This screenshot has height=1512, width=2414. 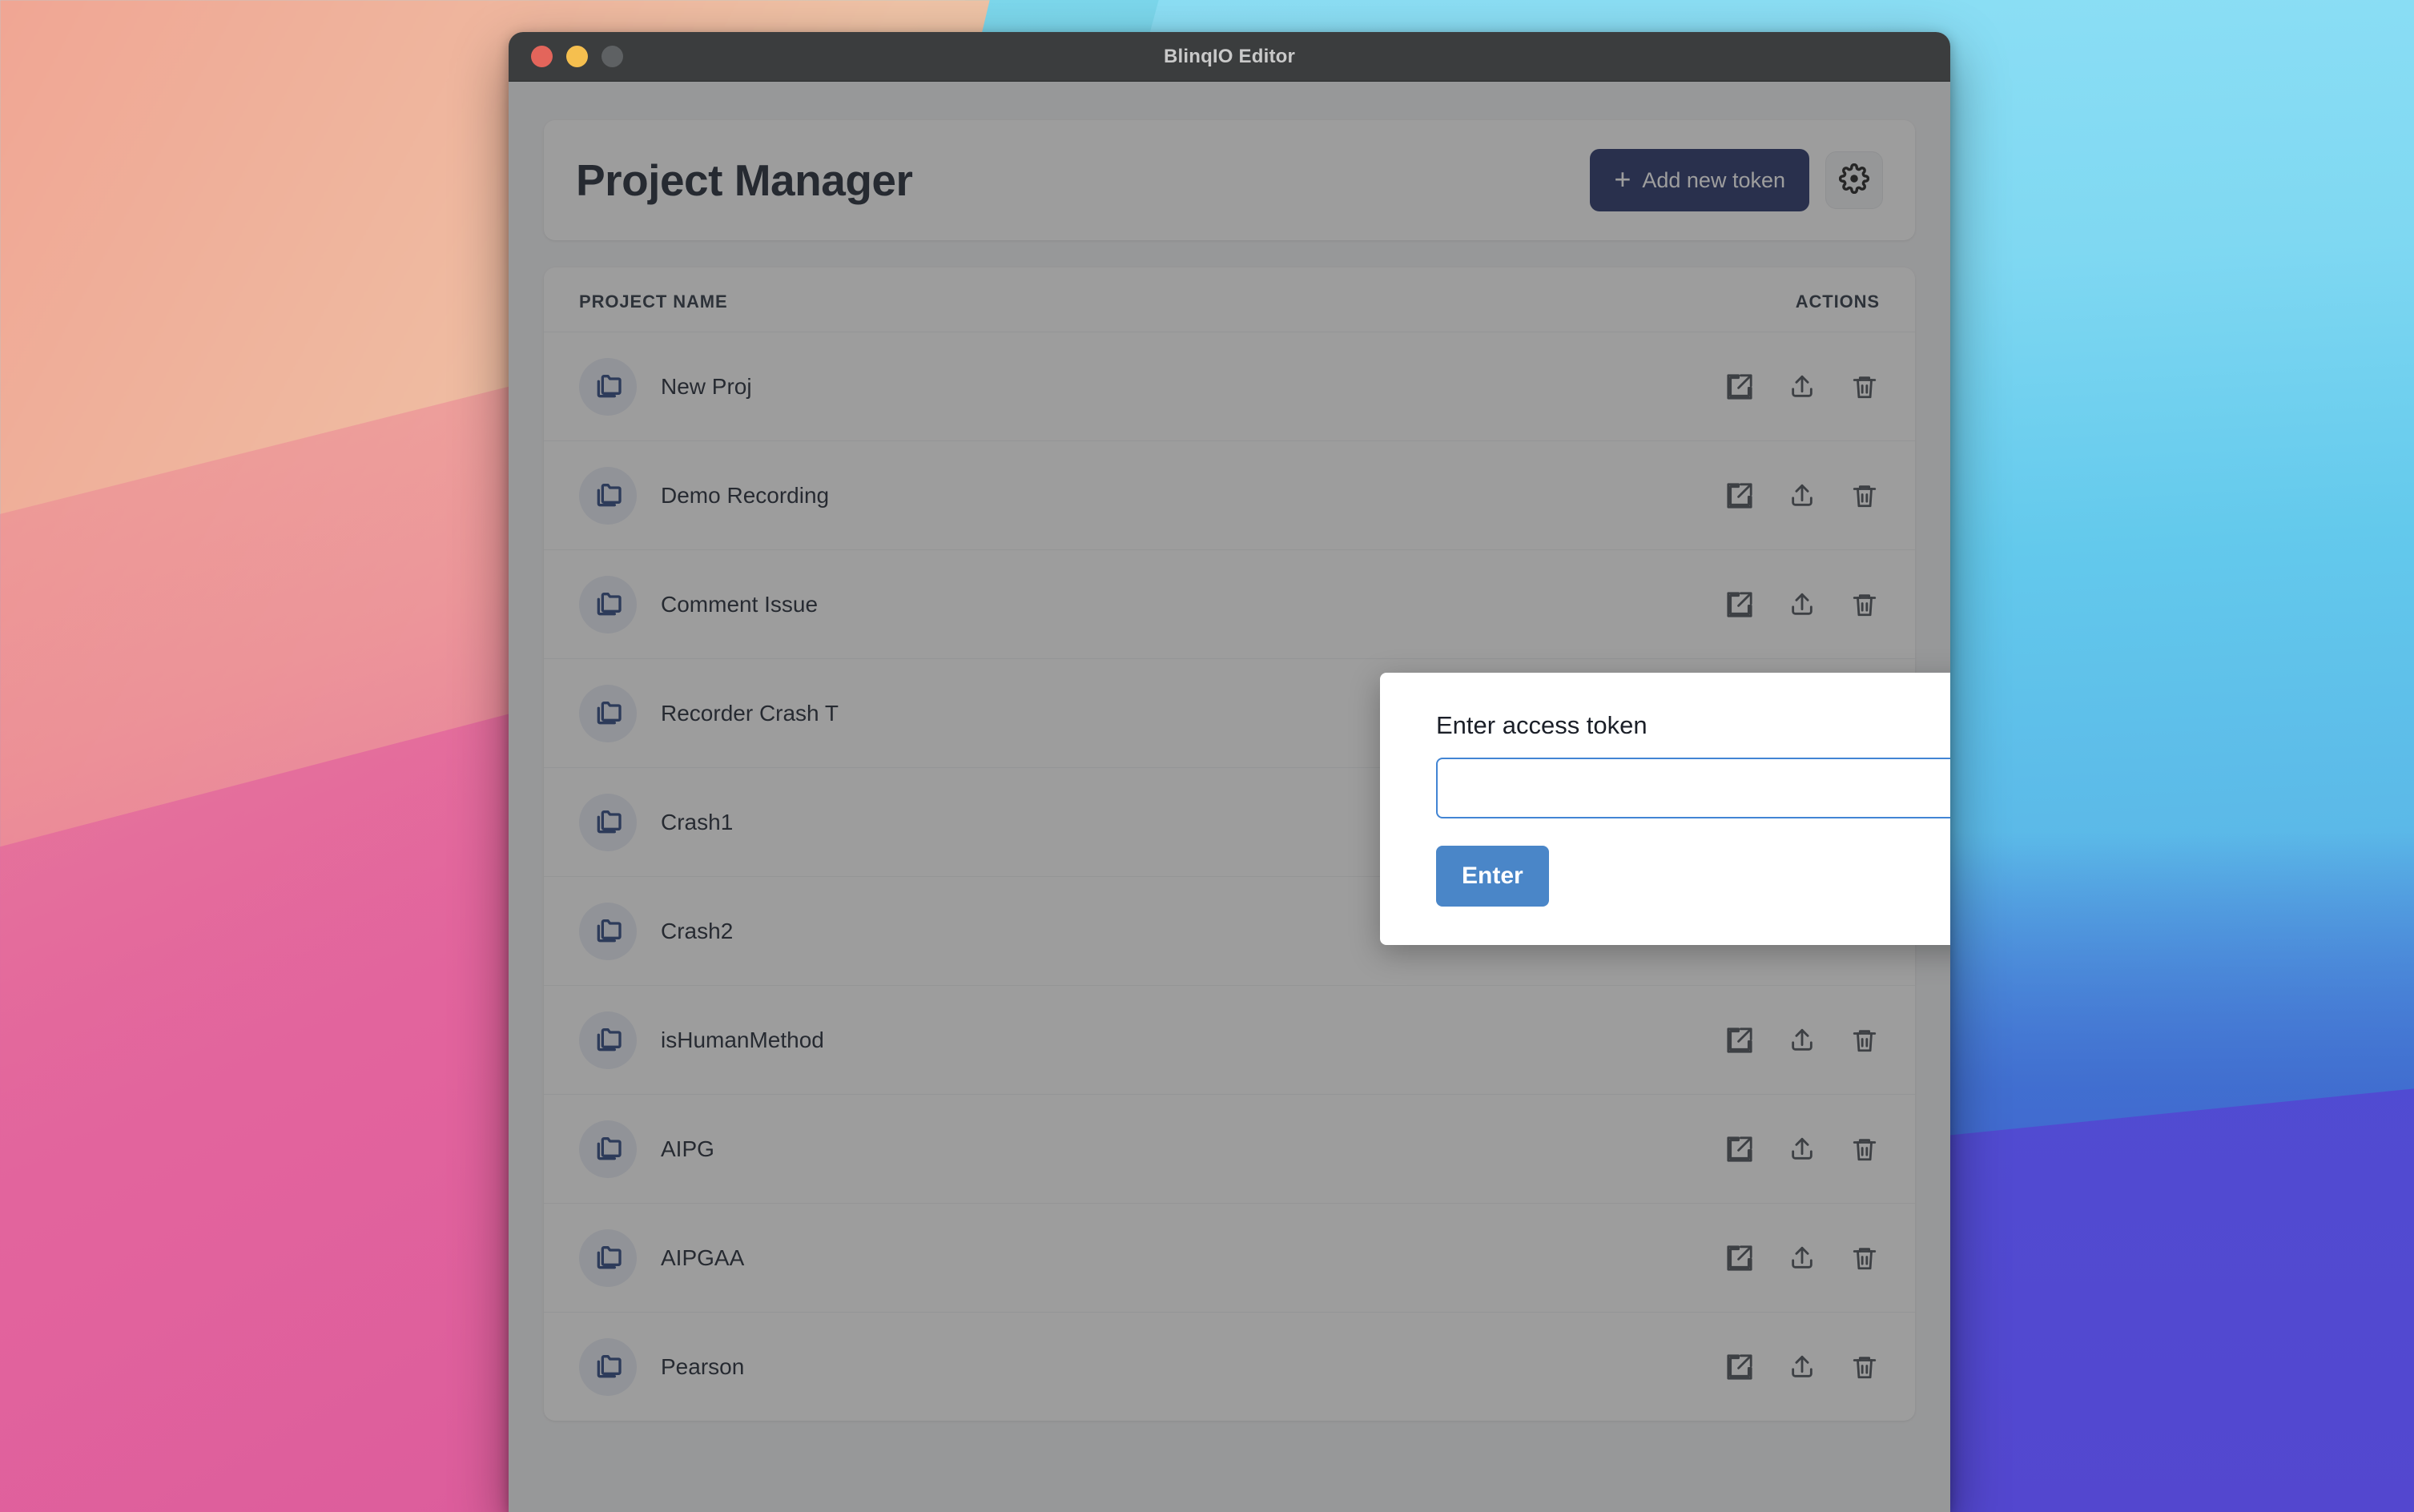 I want to click on access-token-input, so click(x=1693, y=788).